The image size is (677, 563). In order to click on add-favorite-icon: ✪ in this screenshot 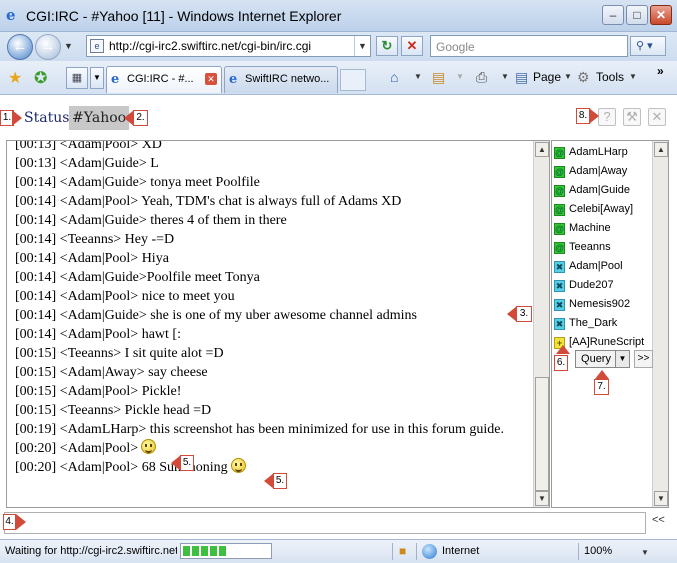, I will do `click(40, 78)`.